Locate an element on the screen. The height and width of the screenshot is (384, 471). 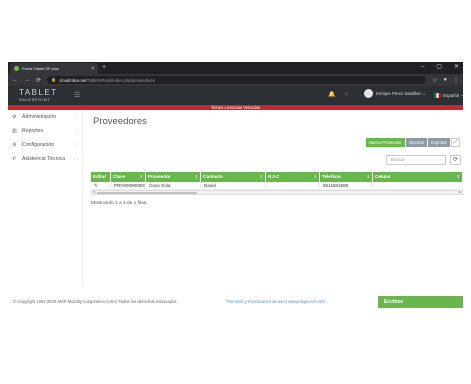
sidebar-item-reportes: ▥ Reportes ‹ is located at coordinates (45, 131).